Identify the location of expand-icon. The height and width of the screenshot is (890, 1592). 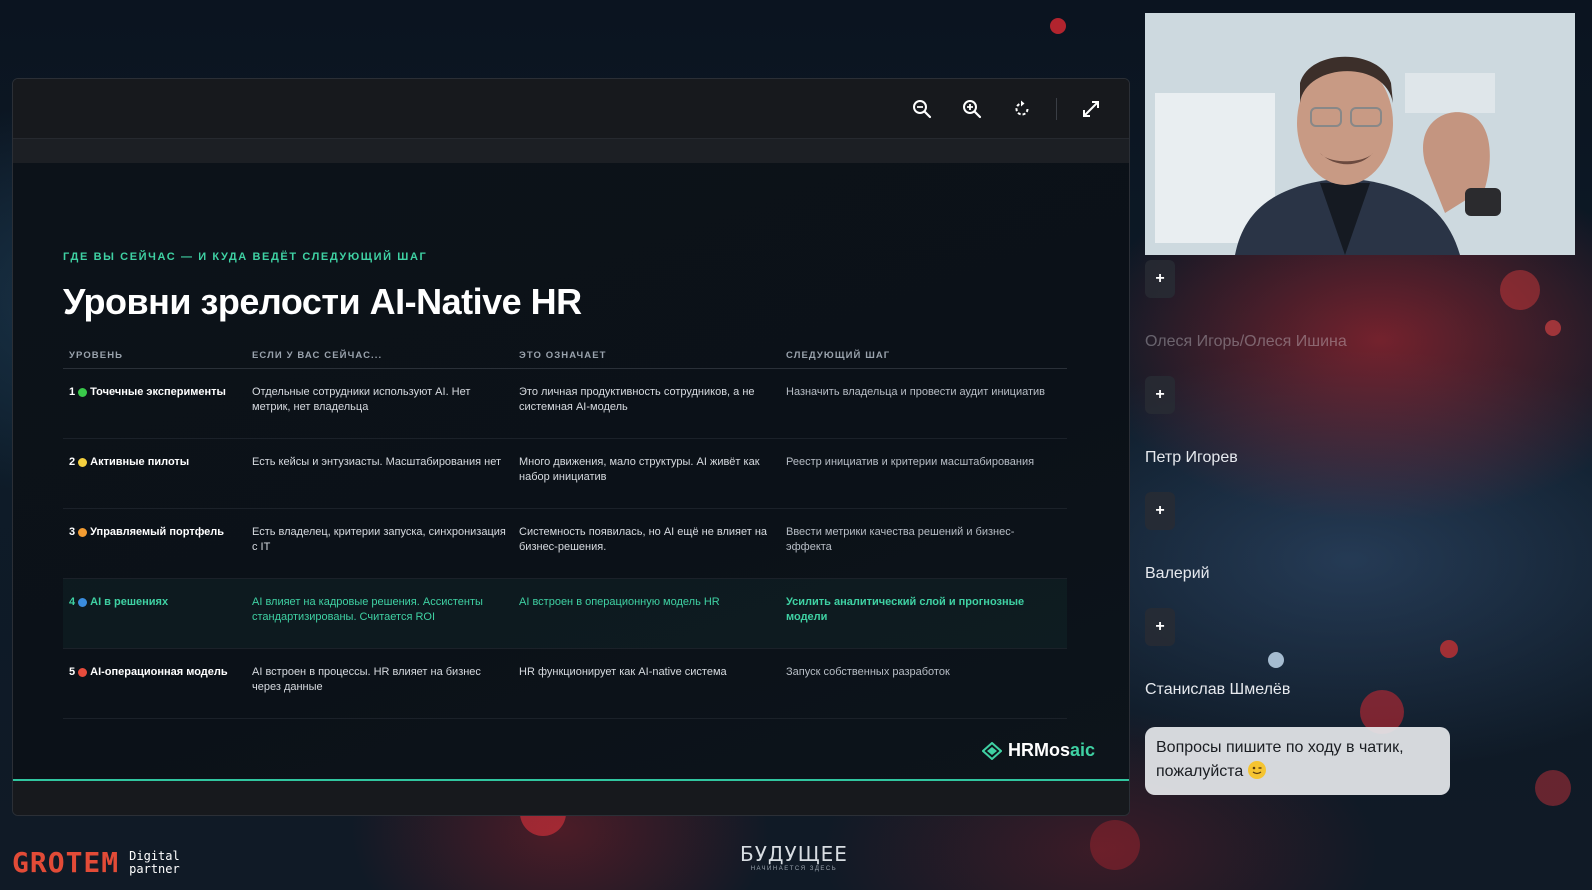
(1091, 108).